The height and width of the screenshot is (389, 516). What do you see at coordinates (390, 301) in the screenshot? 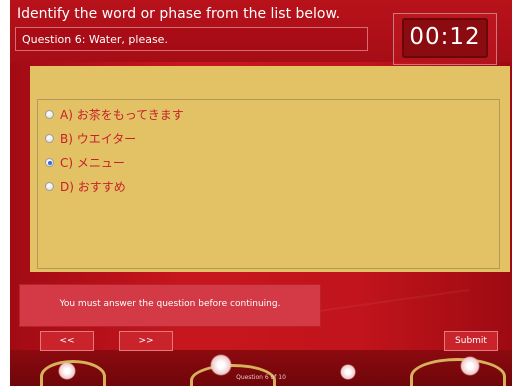
I see `background-streak` at bounding box center [390, 301].